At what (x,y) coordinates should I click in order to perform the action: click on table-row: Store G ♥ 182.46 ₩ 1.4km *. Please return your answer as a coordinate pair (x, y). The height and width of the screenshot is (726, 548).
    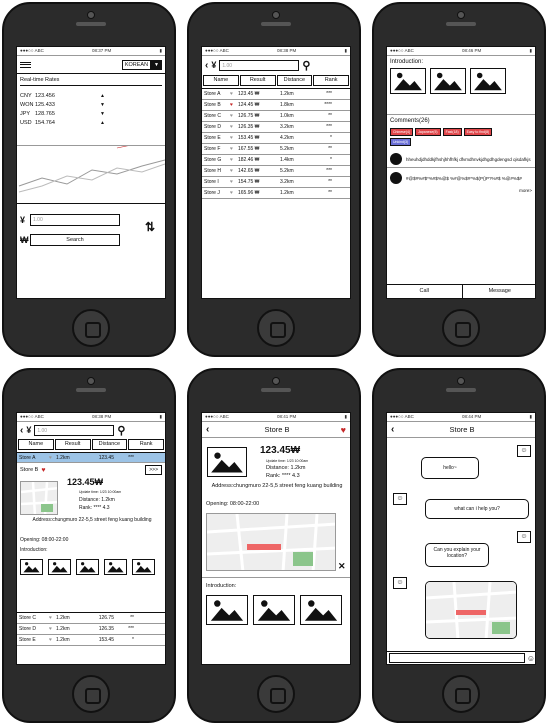
    Looking at the image, I should click on (276, 160).